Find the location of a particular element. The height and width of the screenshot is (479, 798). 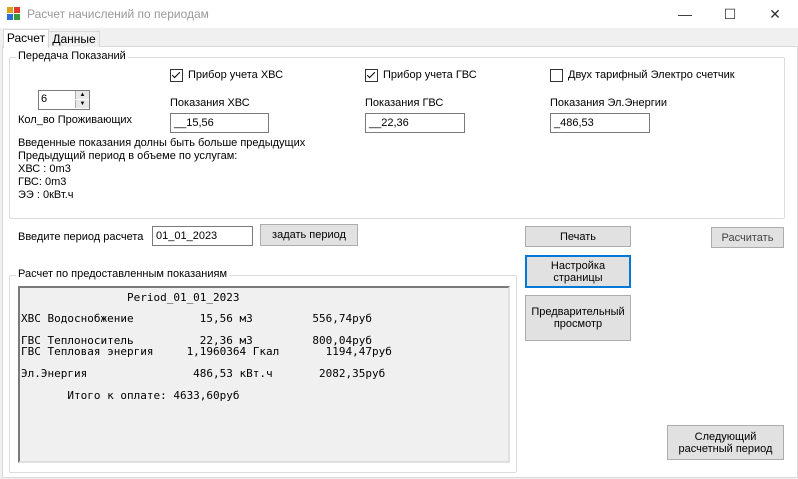

preview-button: Предварительный просмотр is located at coordinates (578, 318).